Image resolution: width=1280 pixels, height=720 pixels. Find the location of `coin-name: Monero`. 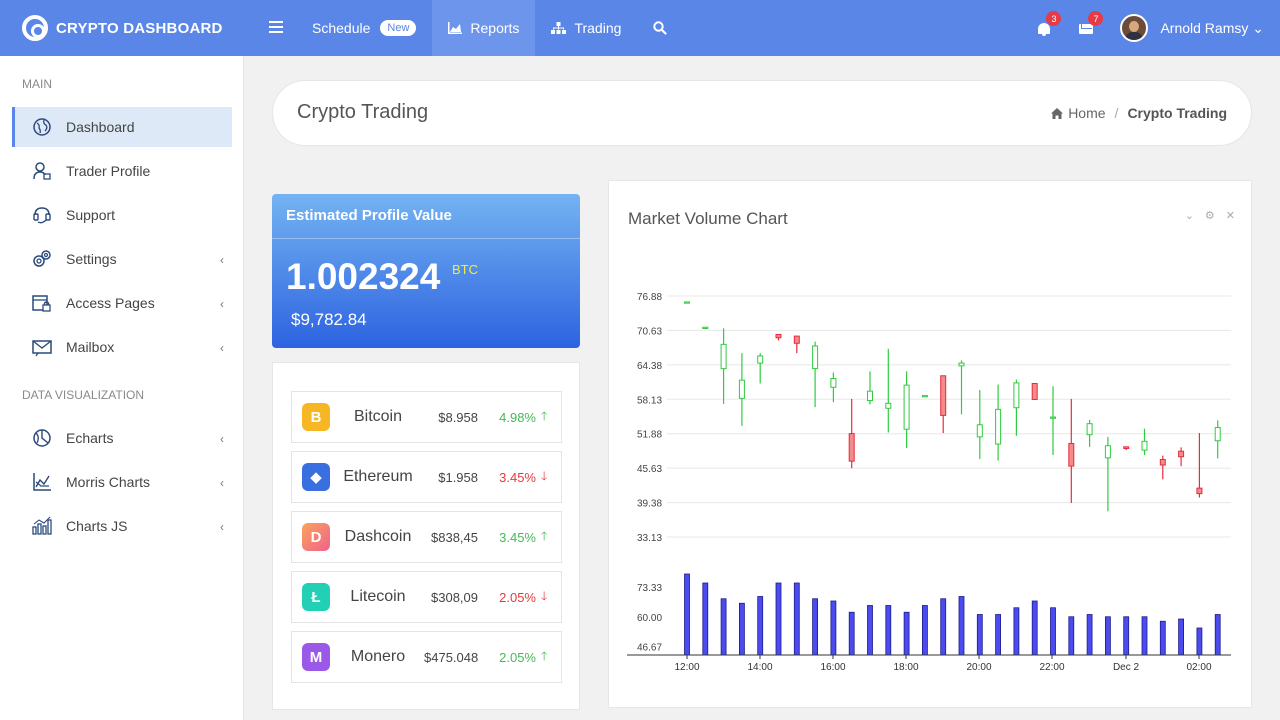

coin-name: Monero is located at coordinates (378, 656).